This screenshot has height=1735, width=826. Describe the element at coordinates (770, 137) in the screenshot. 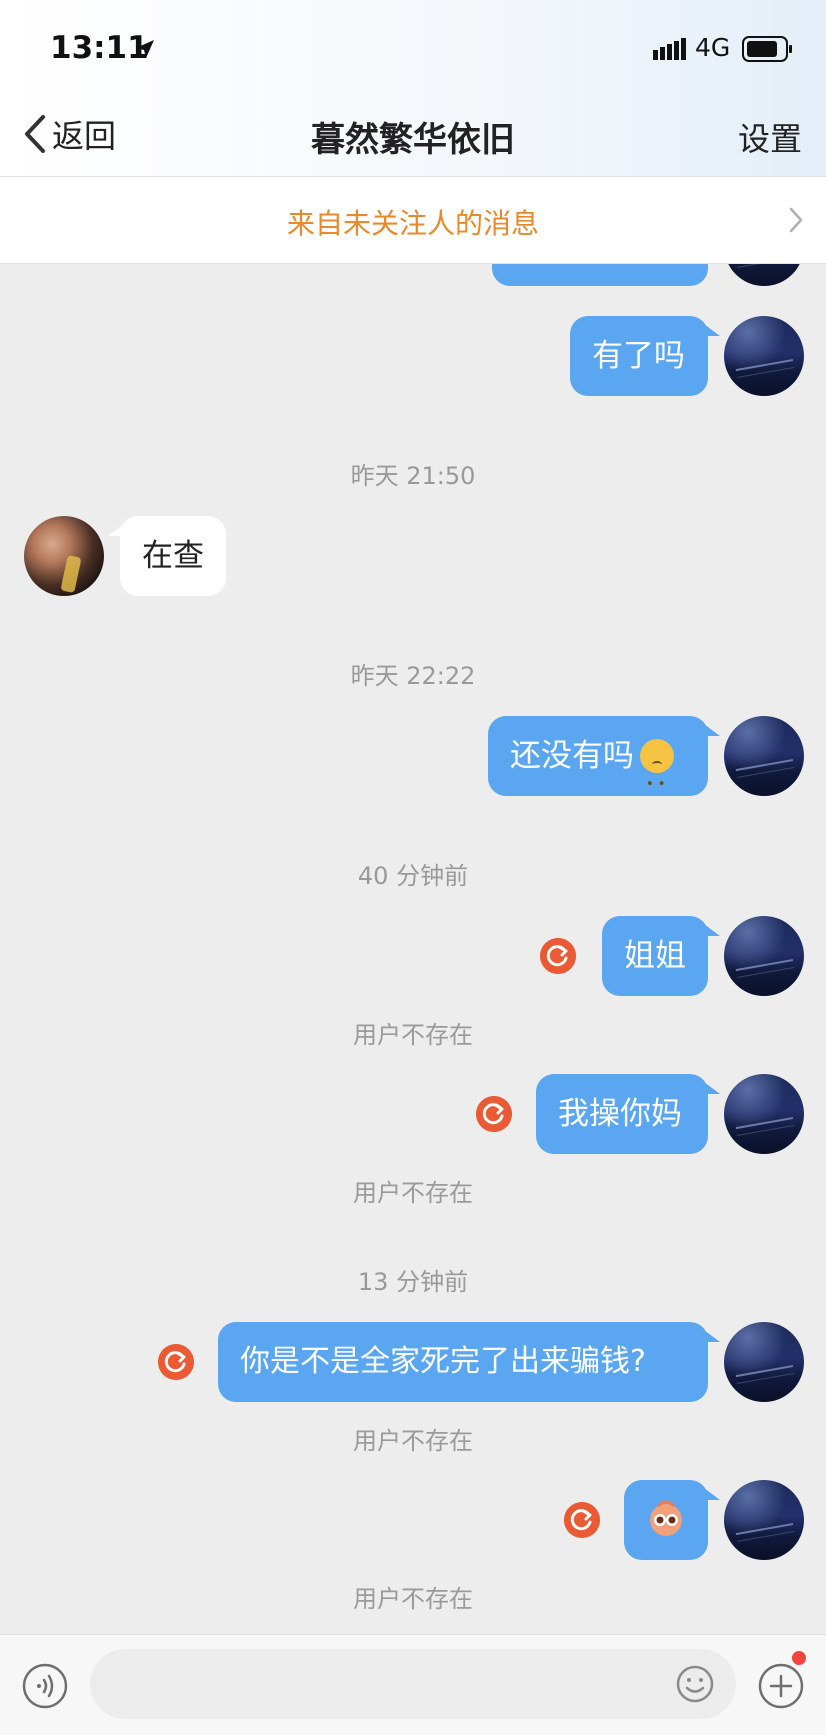

I see `settings-button: 设置` at that location.